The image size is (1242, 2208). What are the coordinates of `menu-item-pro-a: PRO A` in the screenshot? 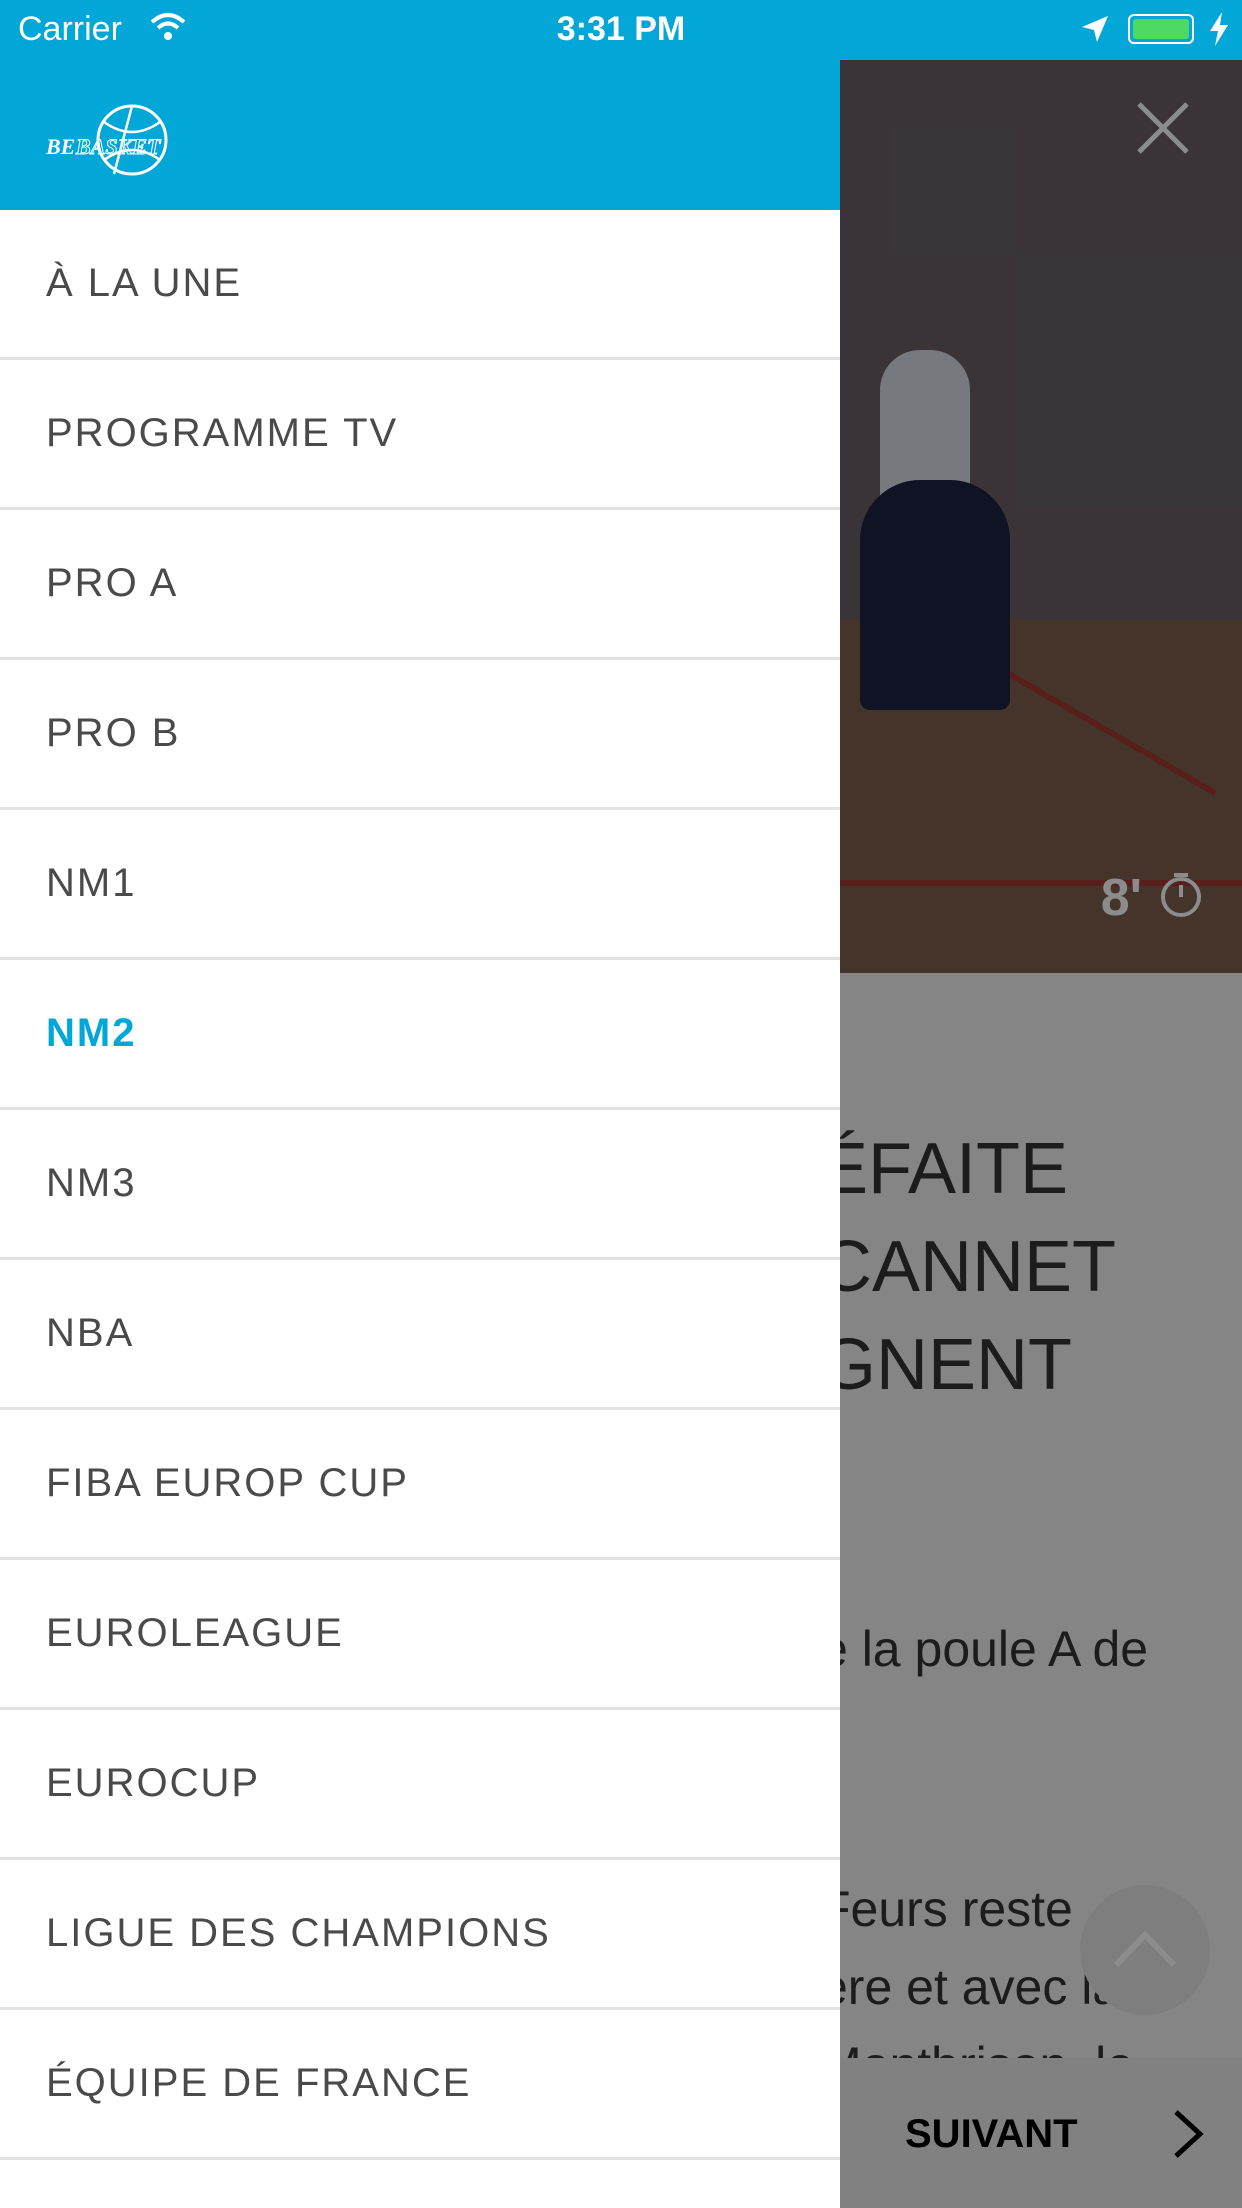 It's located at (420, 585).